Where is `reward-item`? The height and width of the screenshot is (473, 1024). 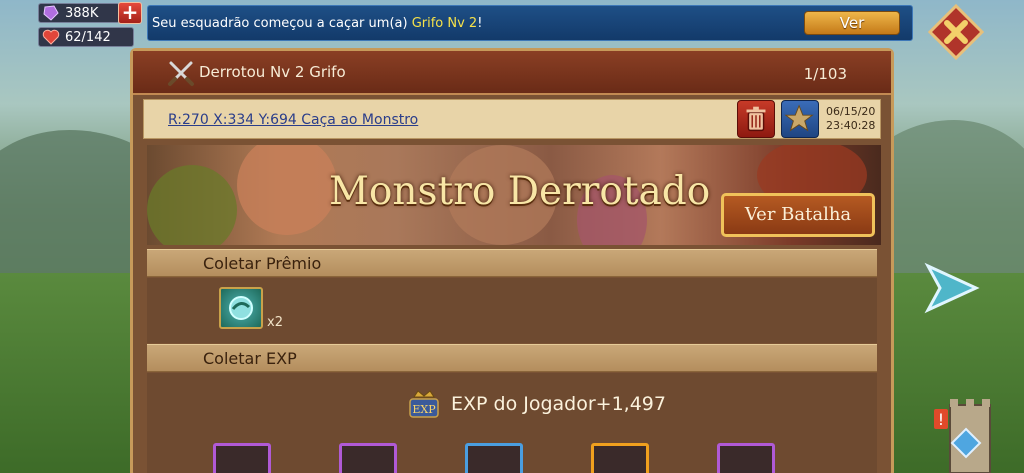 reward-item is located at coordinates (241, 308).